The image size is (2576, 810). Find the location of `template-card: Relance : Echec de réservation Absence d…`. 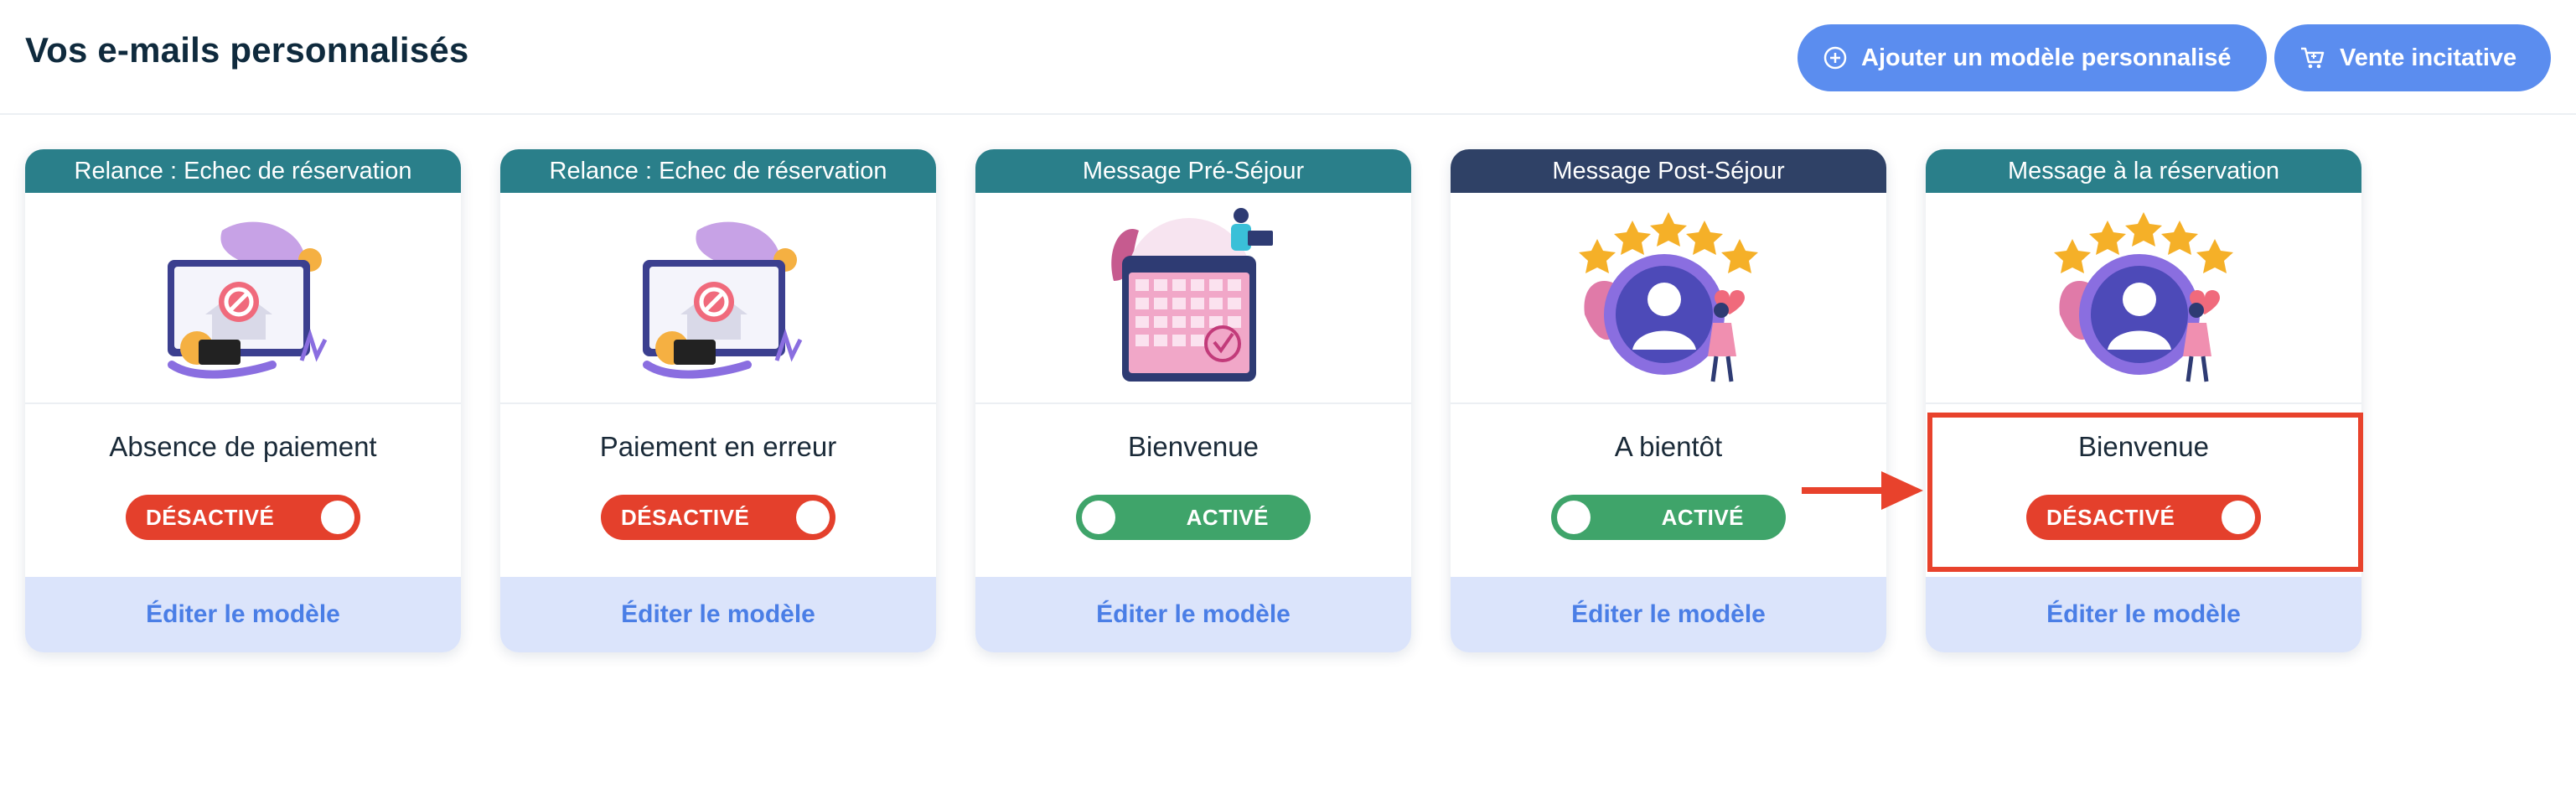

template-card: Relance : Echec de réservation Absence d… is located at coordinates (243, 401).